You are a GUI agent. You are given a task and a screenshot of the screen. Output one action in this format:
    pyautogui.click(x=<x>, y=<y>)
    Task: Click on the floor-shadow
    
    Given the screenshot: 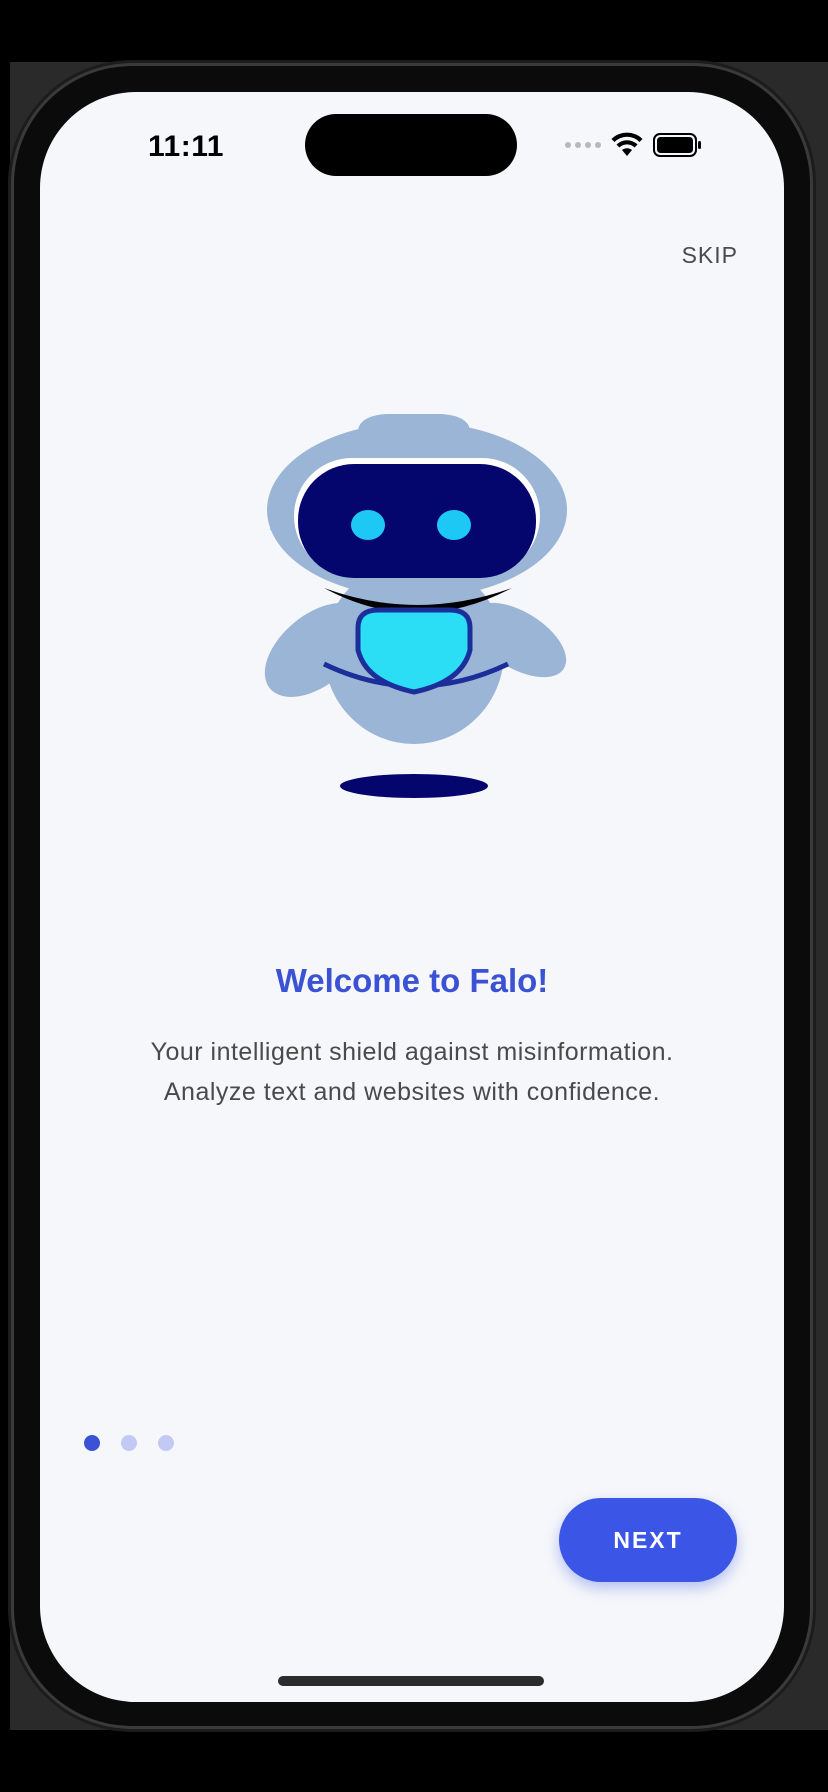 What is the action you would take?
    pyautogui.click(x=414, y=786)
    